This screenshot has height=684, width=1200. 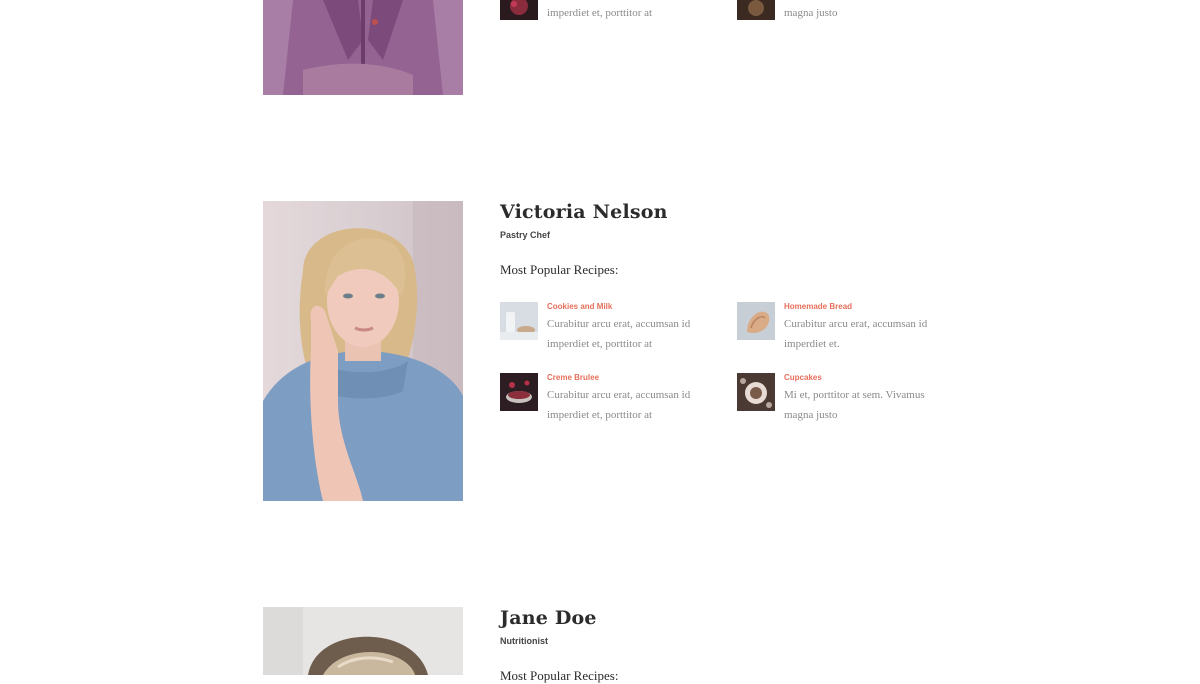 I want to click on chef-role: Pastry Chef, so click(x=525, y=235).